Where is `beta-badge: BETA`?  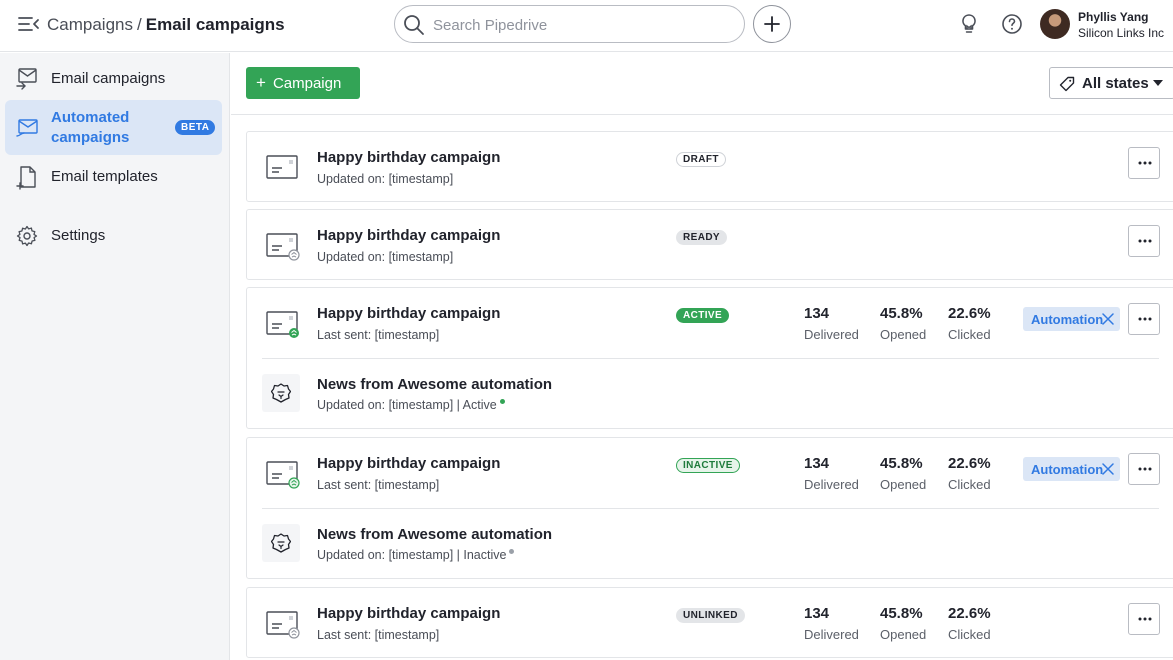
beta-badge: BETA is located at coordinates (195, 127).